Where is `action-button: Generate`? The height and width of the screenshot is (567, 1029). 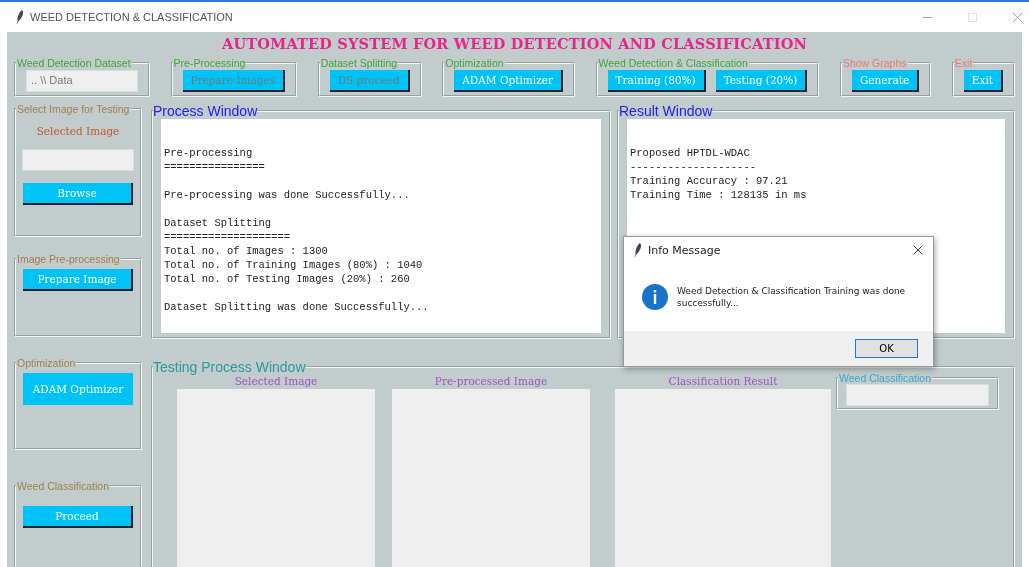
action-button: Generate is located at coordinates (885, 81).